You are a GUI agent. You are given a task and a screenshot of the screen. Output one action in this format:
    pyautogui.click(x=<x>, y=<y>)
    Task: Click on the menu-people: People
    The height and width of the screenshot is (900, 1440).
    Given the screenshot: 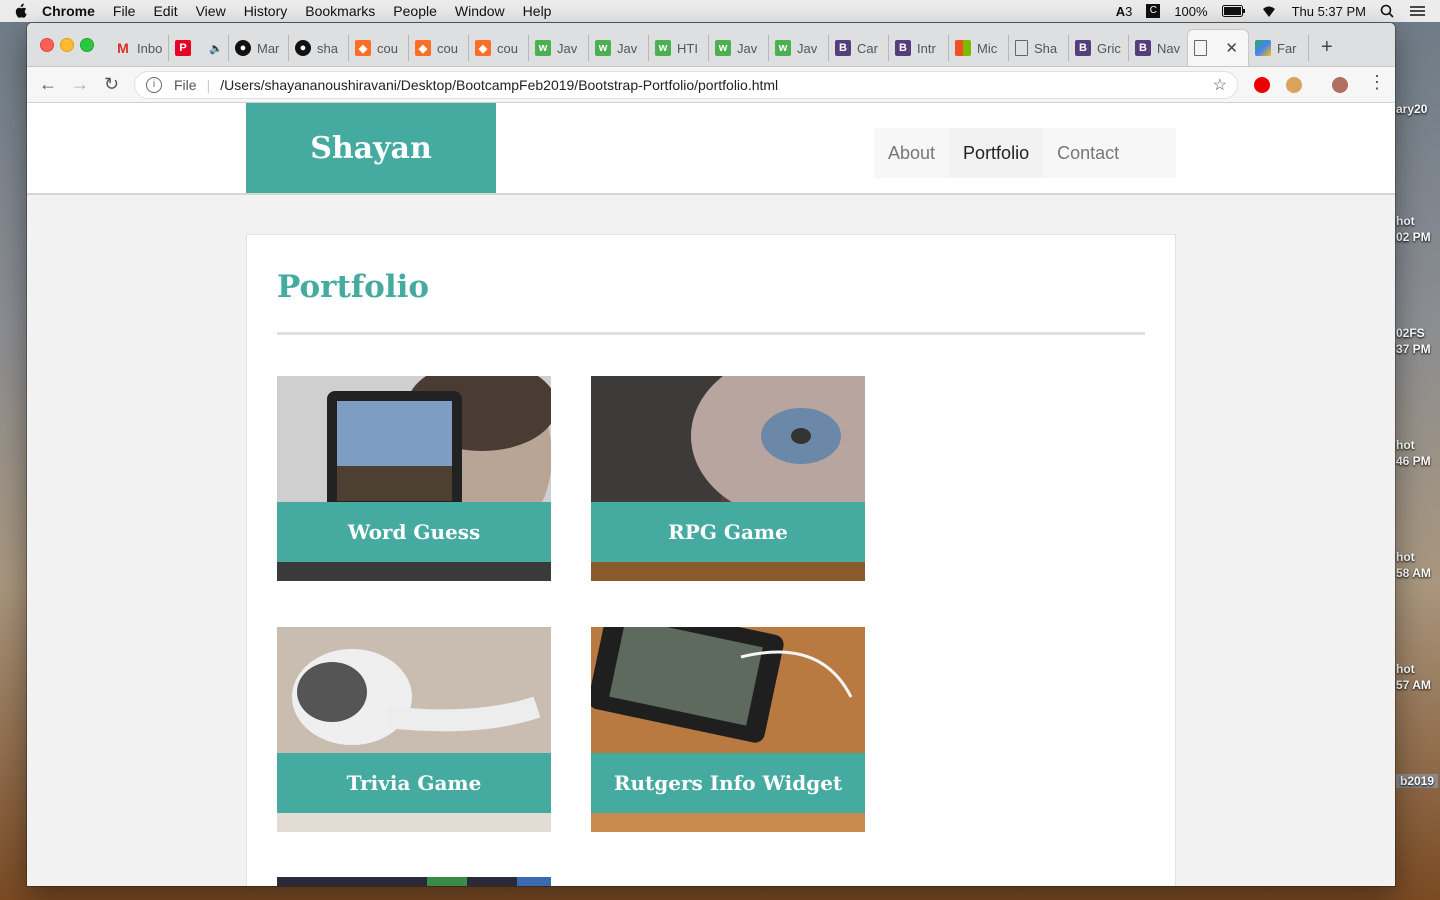 What is the action you would take?
    pyautogui.click(x=415, y=11)
    